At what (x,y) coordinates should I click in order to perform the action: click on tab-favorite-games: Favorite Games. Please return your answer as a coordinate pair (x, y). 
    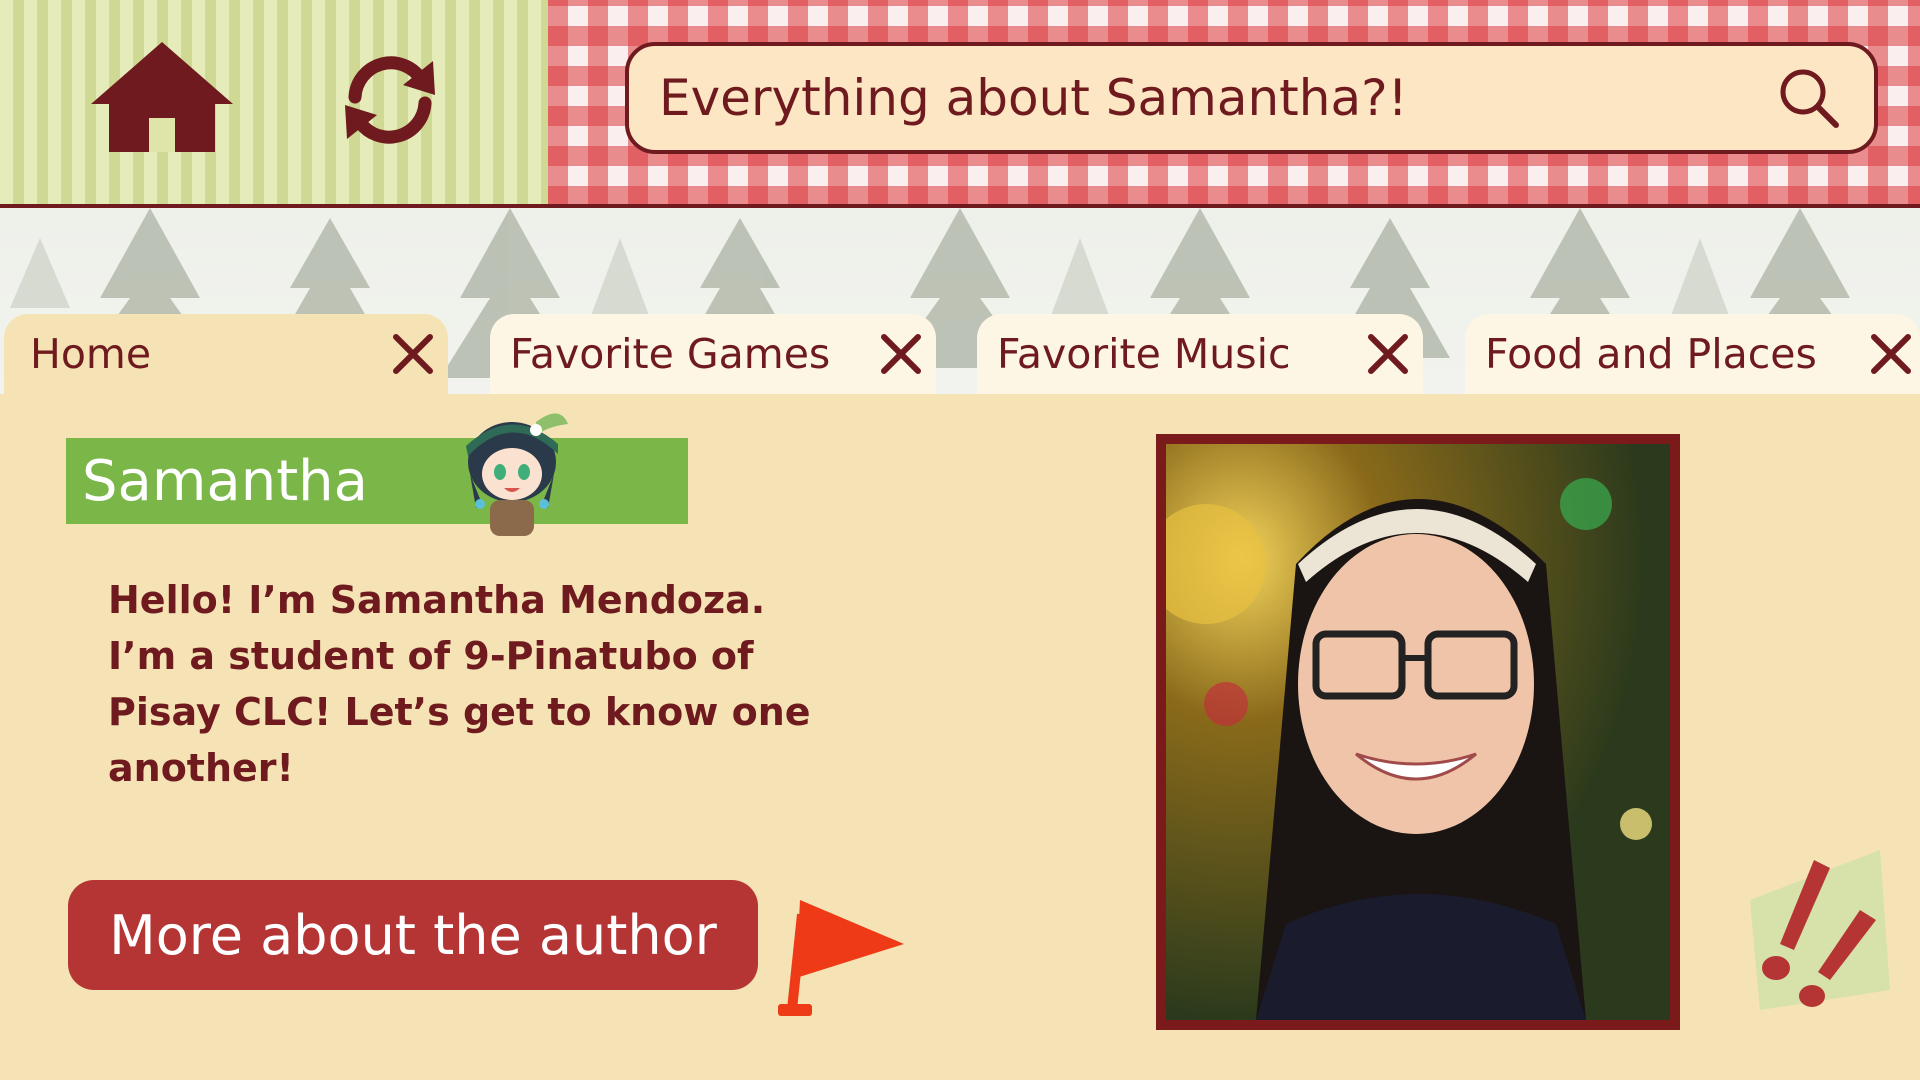
    Looking at the image, I should click on (713, 354).